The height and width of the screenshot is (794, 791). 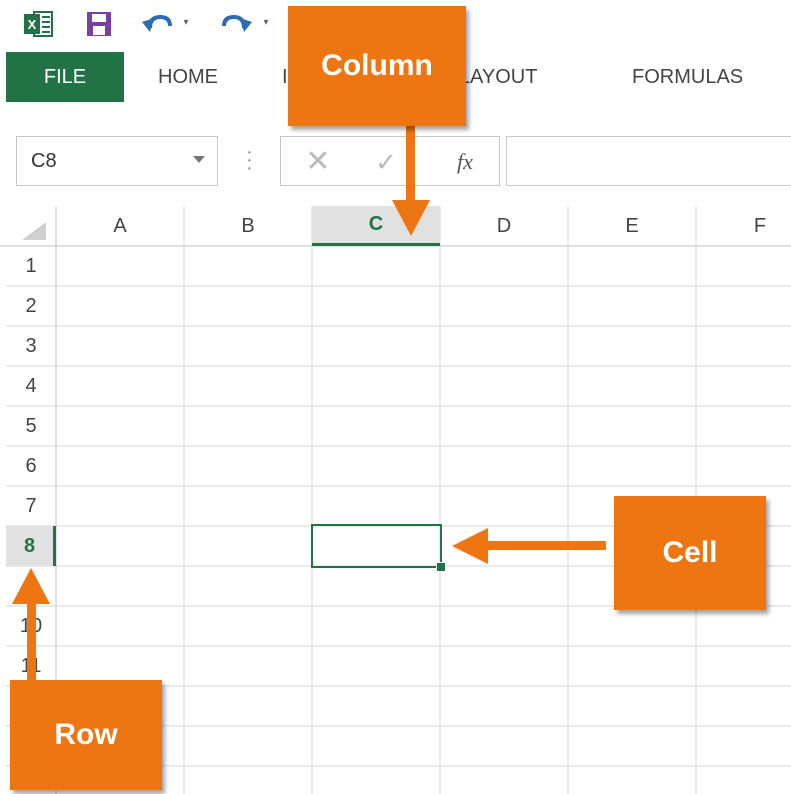 What do you see at coordinates (529, 546) in the screenshot?
I see `cell-arrow-icon` at bounding box center [529, 546].